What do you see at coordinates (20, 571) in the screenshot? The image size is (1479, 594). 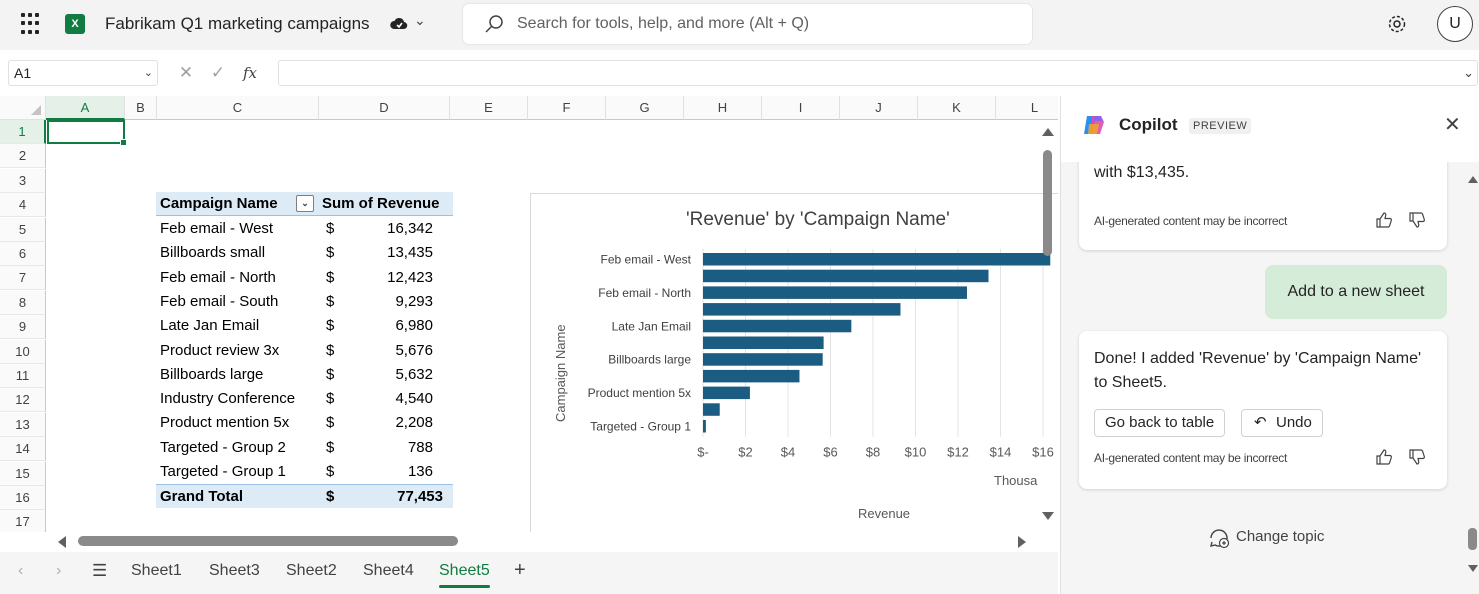 I see `tab-prev-arrow-icon: ‹` at bounding box center [20, 571].